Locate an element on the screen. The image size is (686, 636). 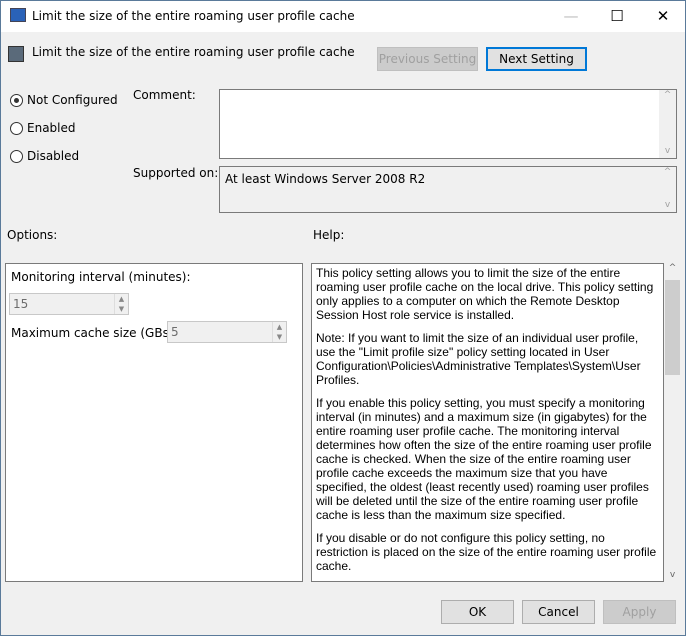
radio-checked-icon is located at coordinates (16, 100).